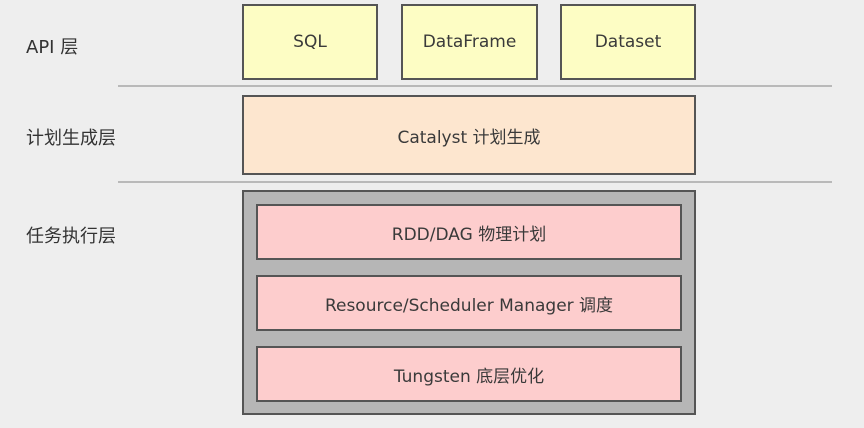 The width and height of the screenshot is (864, 428). What do you see at coordinates (71, 138) in the screenshot?
I see `plan-layer-label: 计划生成层` at bounding box center [71, 138].